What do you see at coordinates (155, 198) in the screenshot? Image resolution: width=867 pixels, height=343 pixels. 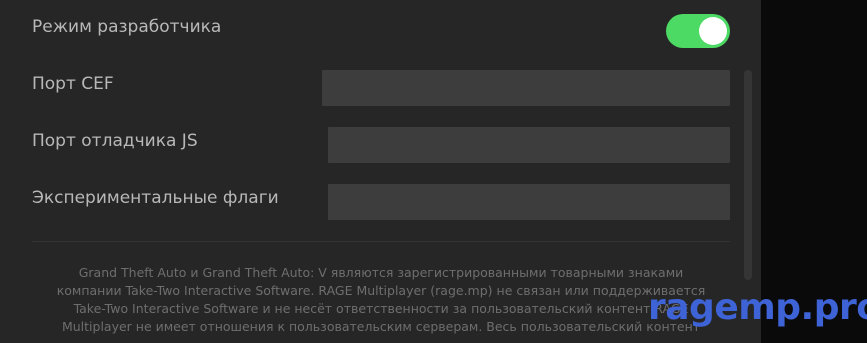 I see `experimental-flags-label: Экспериментальные флаги` at bounding box center [155, 198].